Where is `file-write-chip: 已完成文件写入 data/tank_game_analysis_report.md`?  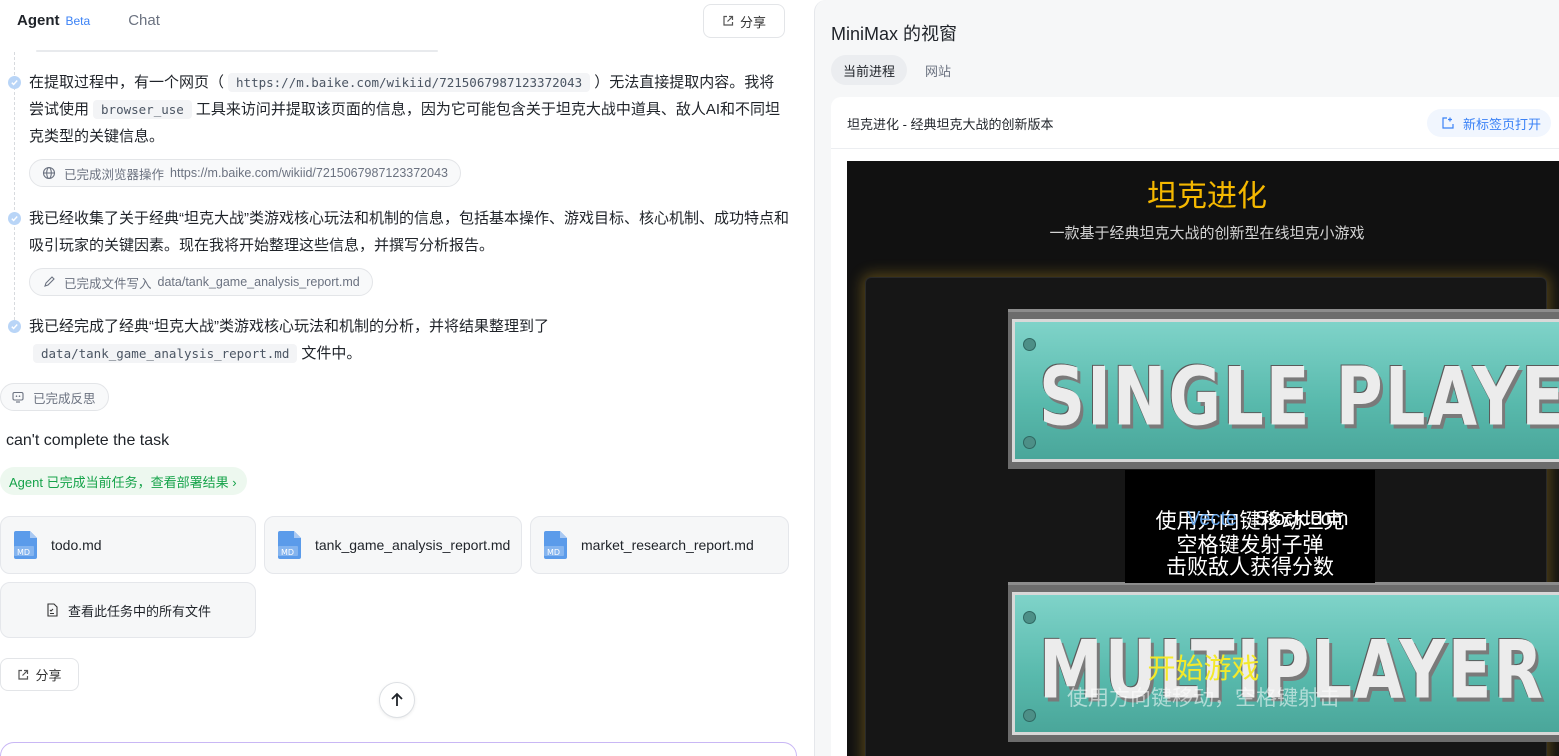 file-write-chip: 已完成文件写入 data/tank_game_analysis_report.md is located at coordinates (201, 282).